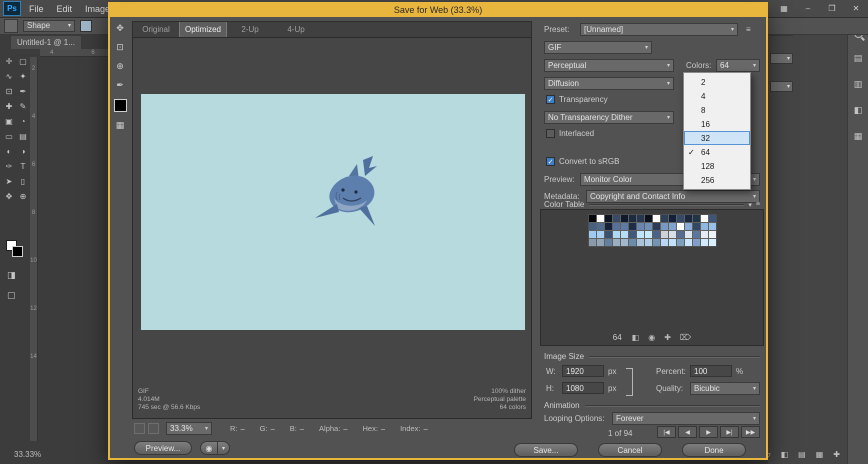  Describe the element at coordinates (686, 418) in the screenshot. I see `looping-select: Forever ▾` at that location.